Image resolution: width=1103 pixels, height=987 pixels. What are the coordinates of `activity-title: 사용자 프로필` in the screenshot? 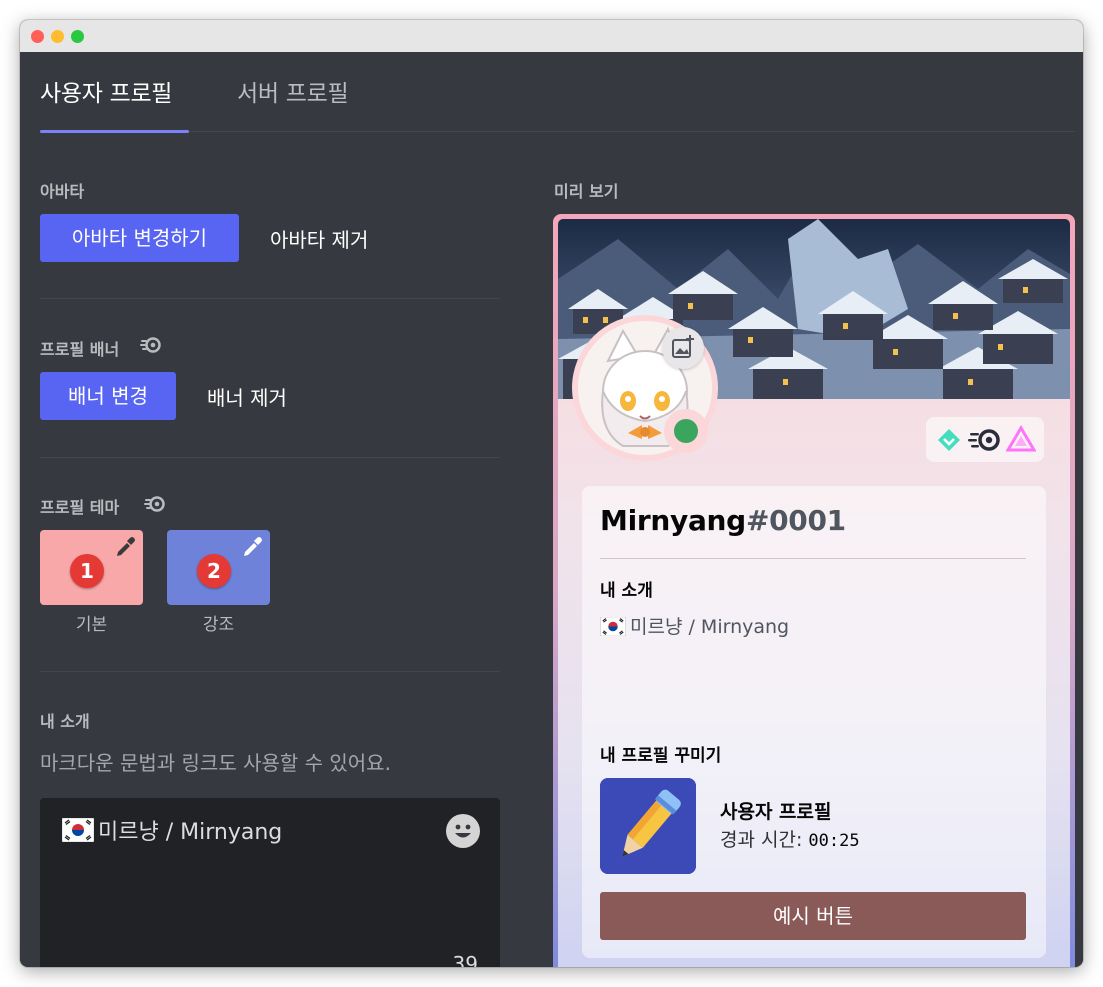 It's located at (776, 812).